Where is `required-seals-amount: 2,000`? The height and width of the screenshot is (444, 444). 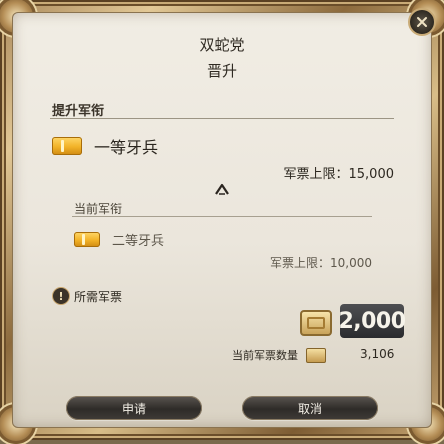 required-seals-amount: 2,000 is located at coordinates (372, 321).